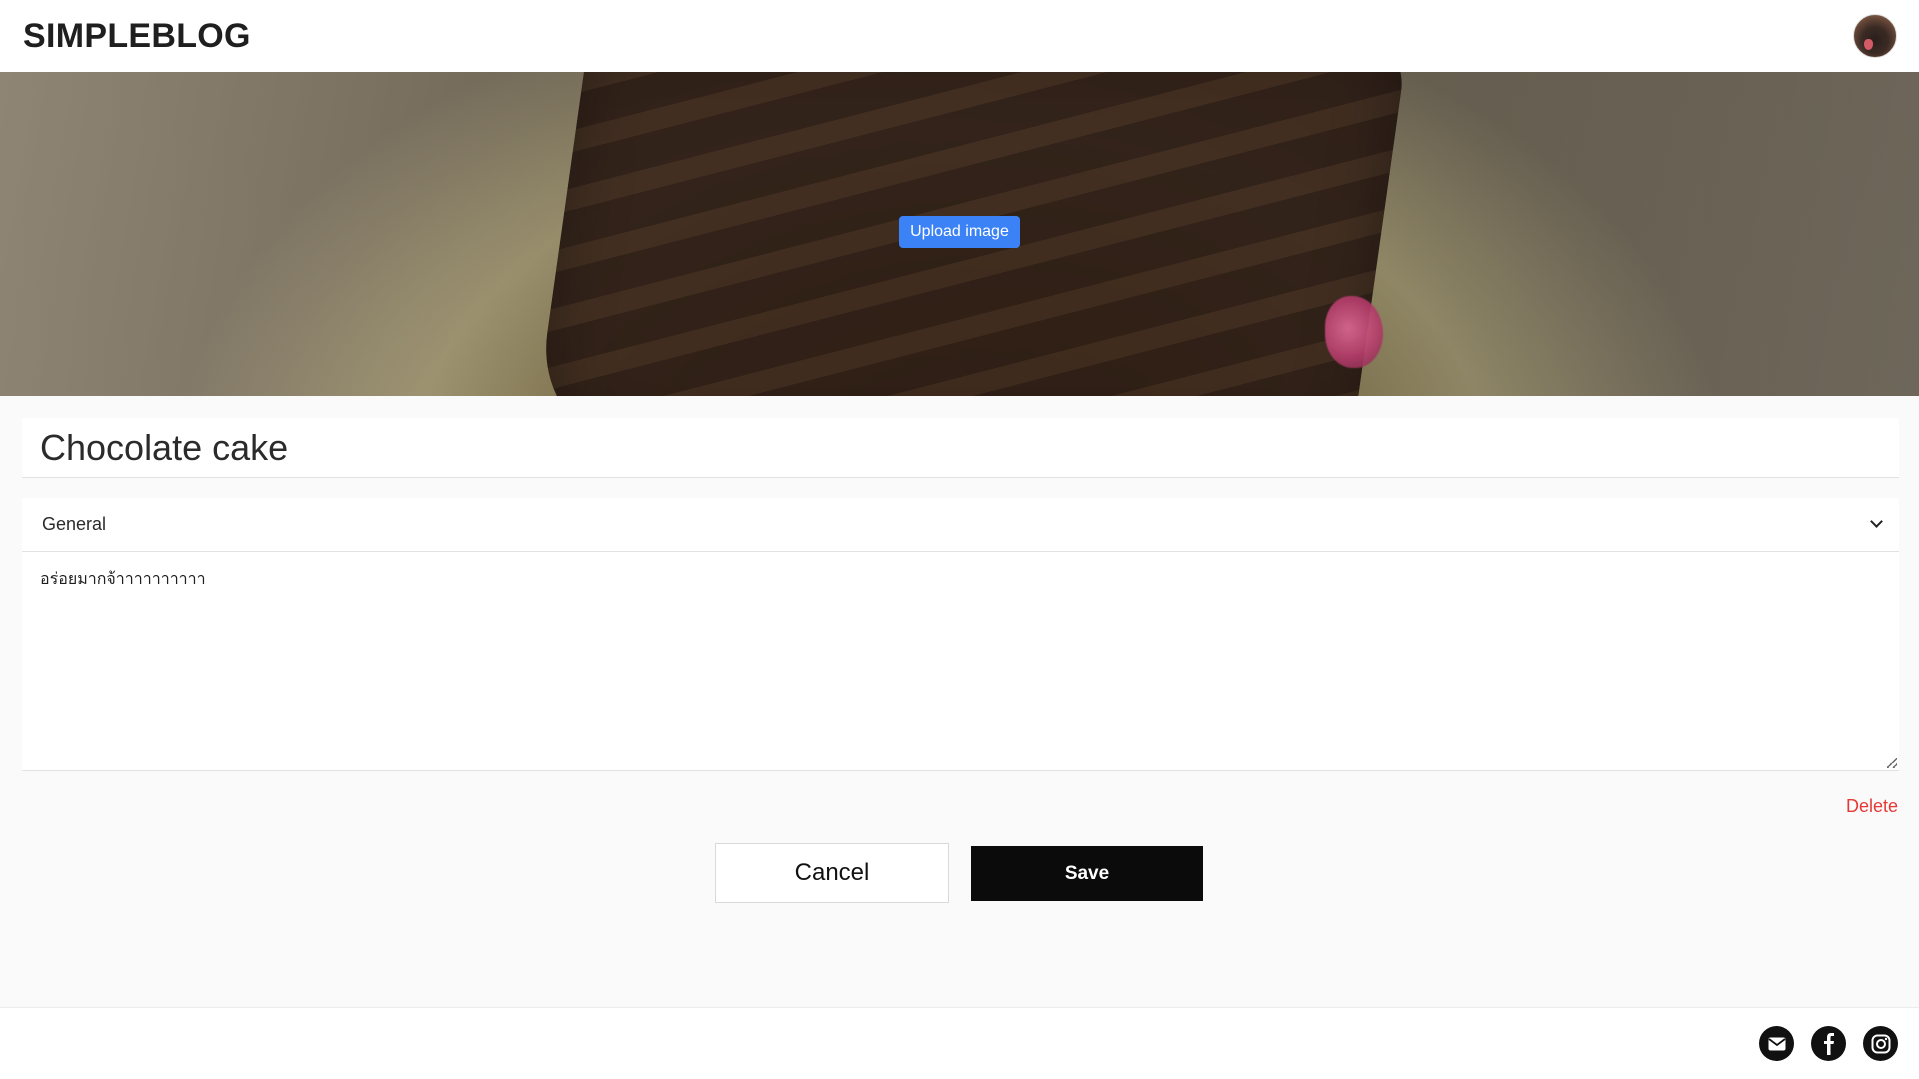 The width and height of the screenshot is (1919, 1079). Describe the element at coordinates (1875, 36) in the screenshot. I see `user-avatar` at that location.